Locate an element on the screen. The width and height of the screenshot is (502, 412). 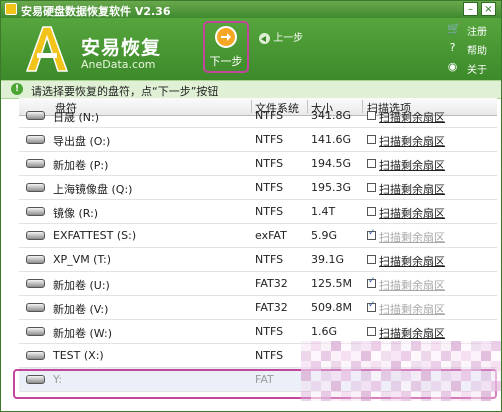
drive-size: 195.3G is located at coordinates (331, 187).